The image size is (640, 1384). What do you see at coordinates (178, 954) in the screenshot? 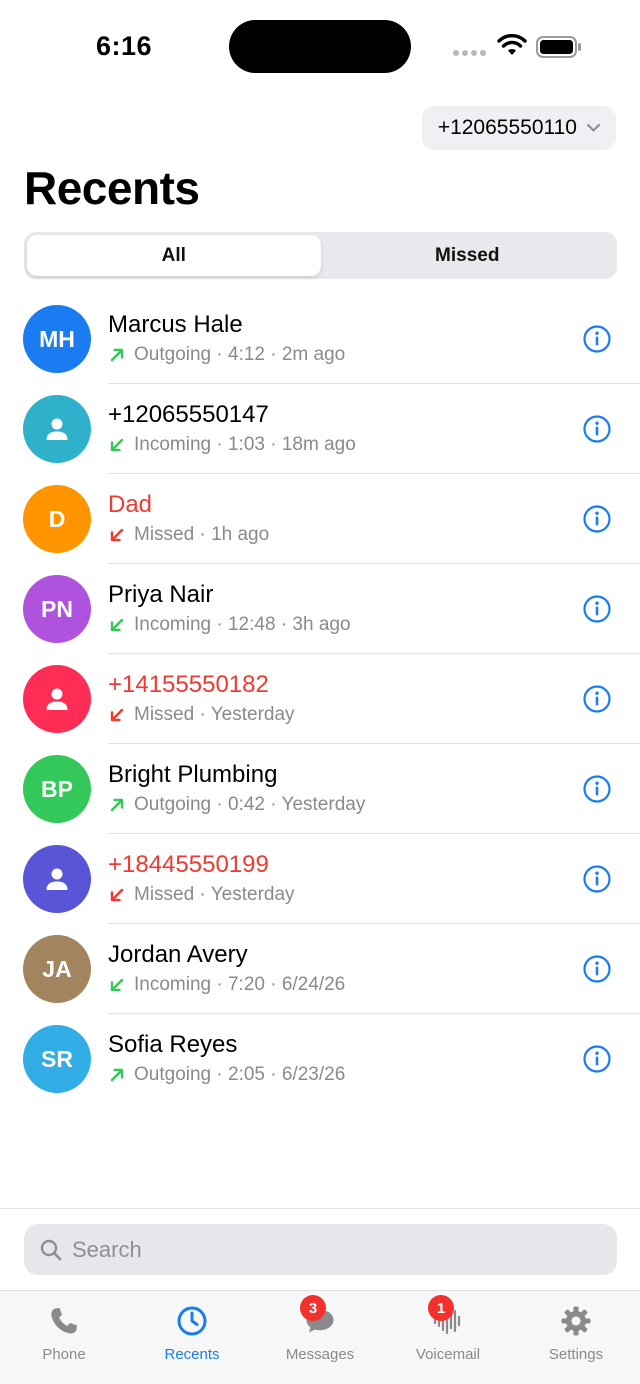
I see `caller-name: Jordan Avery` at bounding box center [178, 954].